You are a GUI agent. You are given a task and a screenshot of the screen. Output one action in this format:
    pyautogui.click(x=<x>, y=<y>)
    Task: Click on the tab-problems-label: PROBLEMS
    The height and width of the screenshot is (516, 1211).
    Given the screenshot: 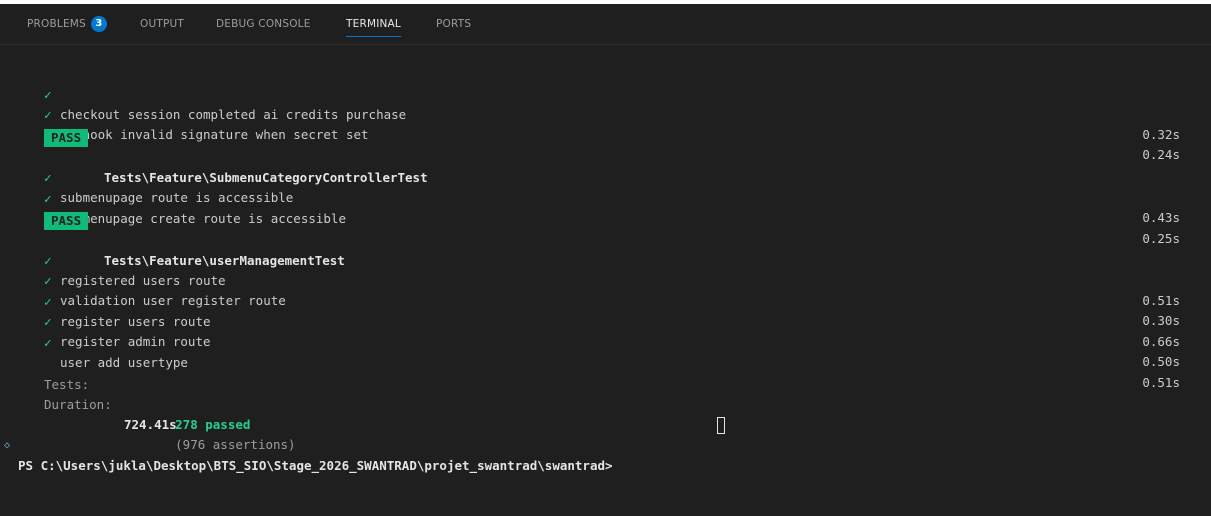 What is the action you would take?
    pyautogui.click(x=56, y=24)
    